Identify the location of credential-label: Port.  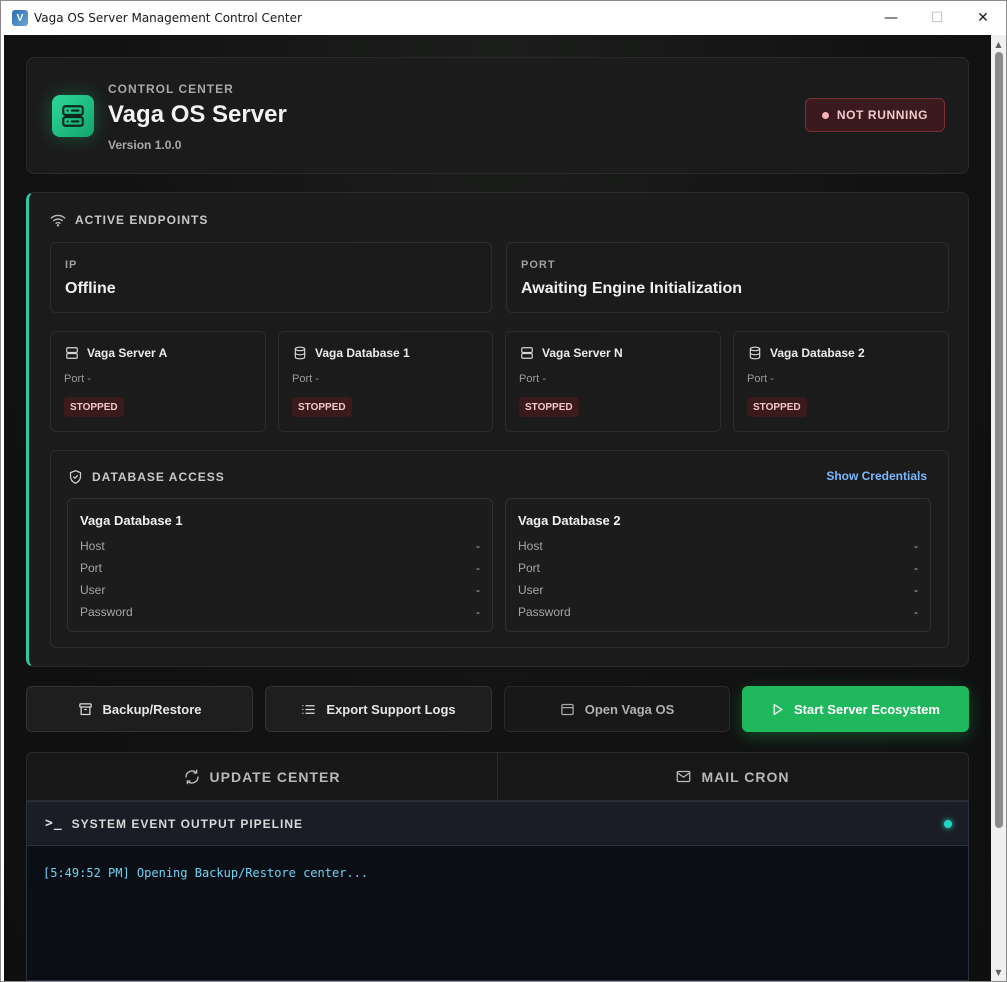
(529, 568).